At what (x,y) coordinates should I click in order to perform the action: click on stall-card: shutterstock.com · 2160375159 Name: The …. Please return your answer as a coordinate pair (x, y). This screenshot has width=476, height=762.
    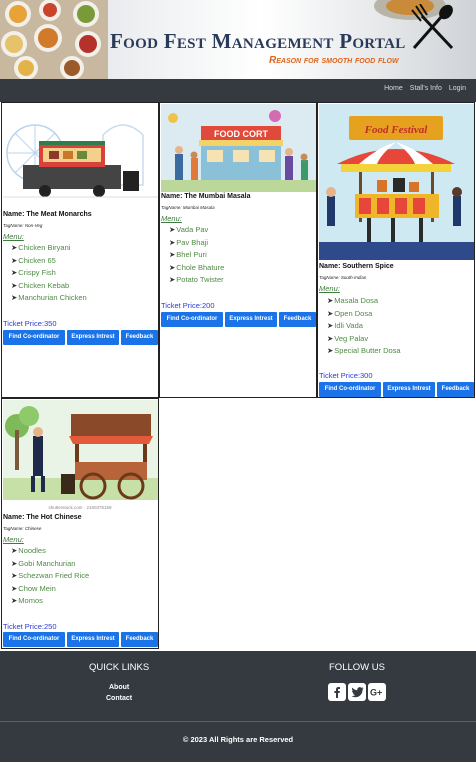
    Looking at the image, I should click on (80, 523).